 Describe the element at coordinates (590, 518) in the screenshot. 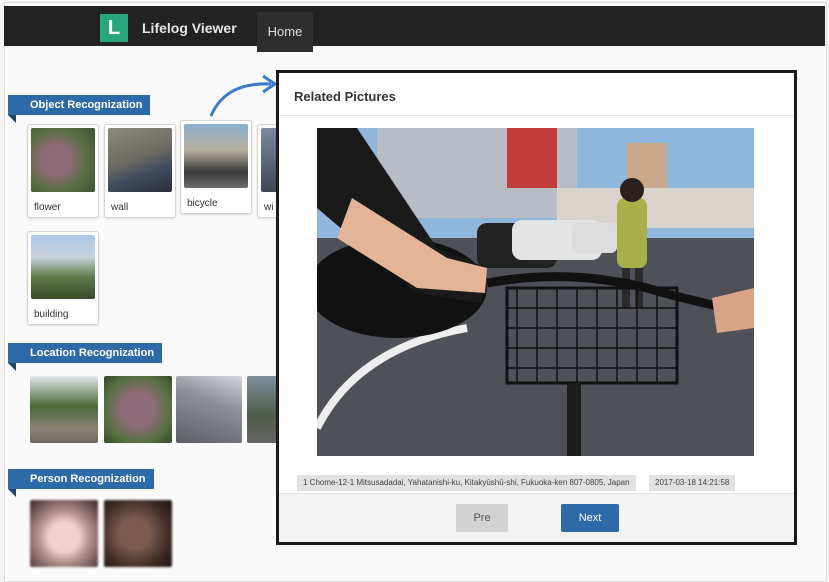

I see `next-button: Next` at that location.